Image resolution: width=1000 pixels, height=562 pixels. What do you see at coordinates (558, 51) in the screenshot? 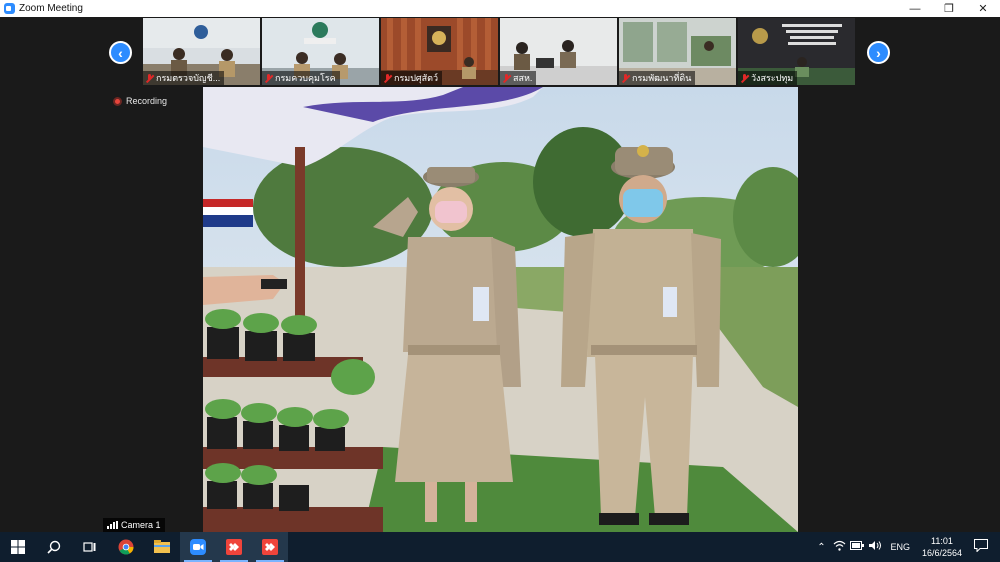
I see `participant-tile: สสห.` at bounding box center [558, 51].